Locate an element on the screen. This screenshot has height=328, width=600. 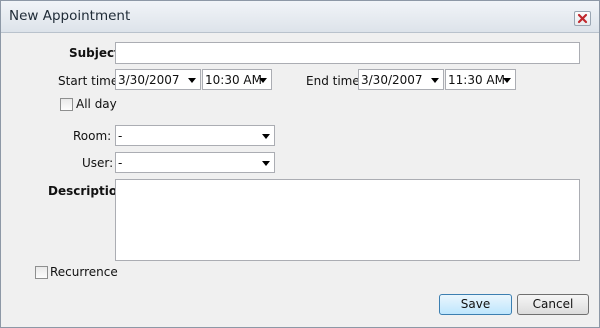
all-day-checkbox is located at coordinates (66, 104).